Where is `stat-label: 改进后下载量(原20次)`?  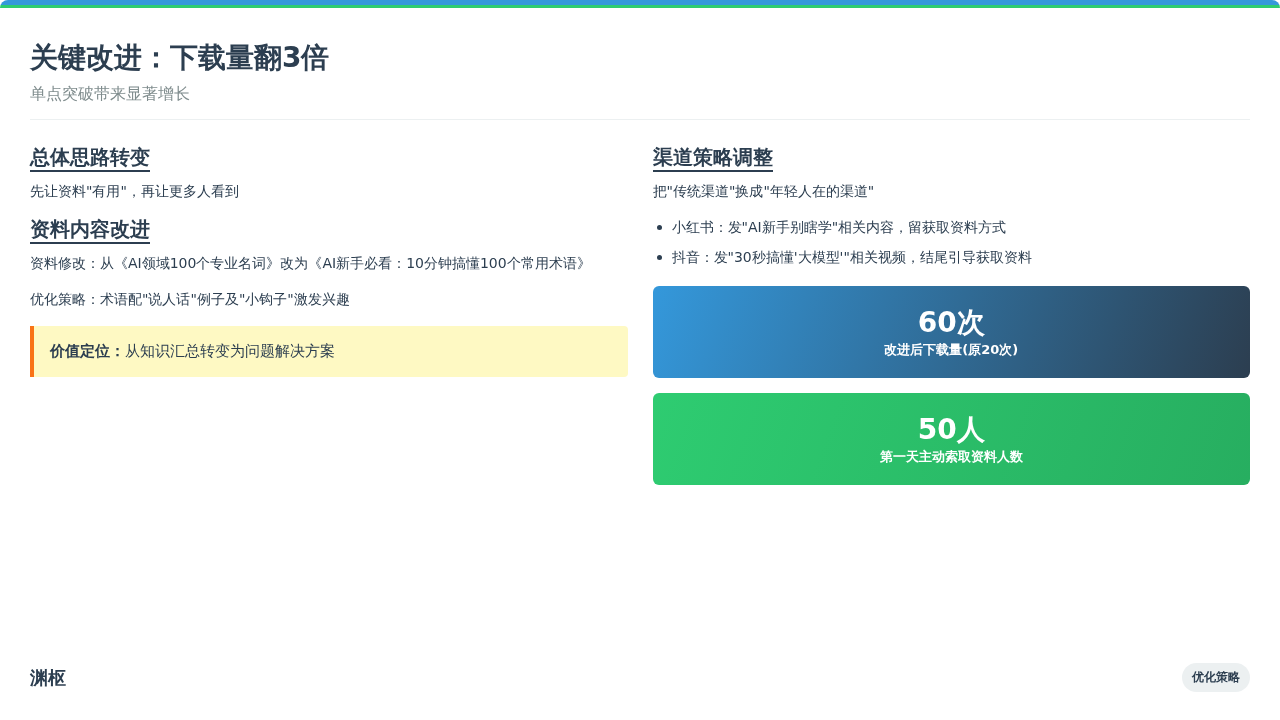 stat-label: 改进后下载量(原20次) is located at coordinates (951, 350).